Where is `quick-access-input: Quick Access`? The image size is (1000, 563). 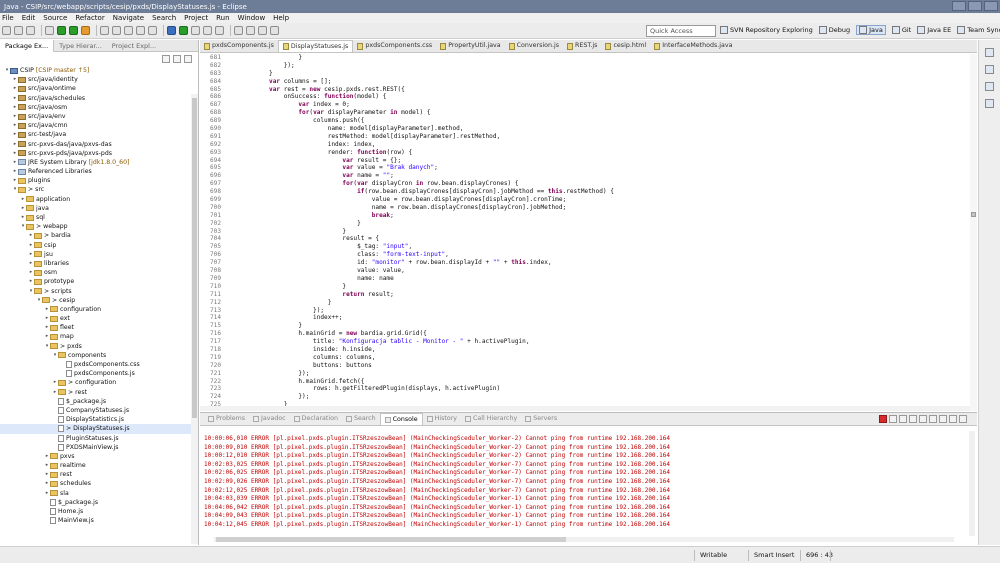
quick-access-input: Quick Access is located at coordinates (681, 31).